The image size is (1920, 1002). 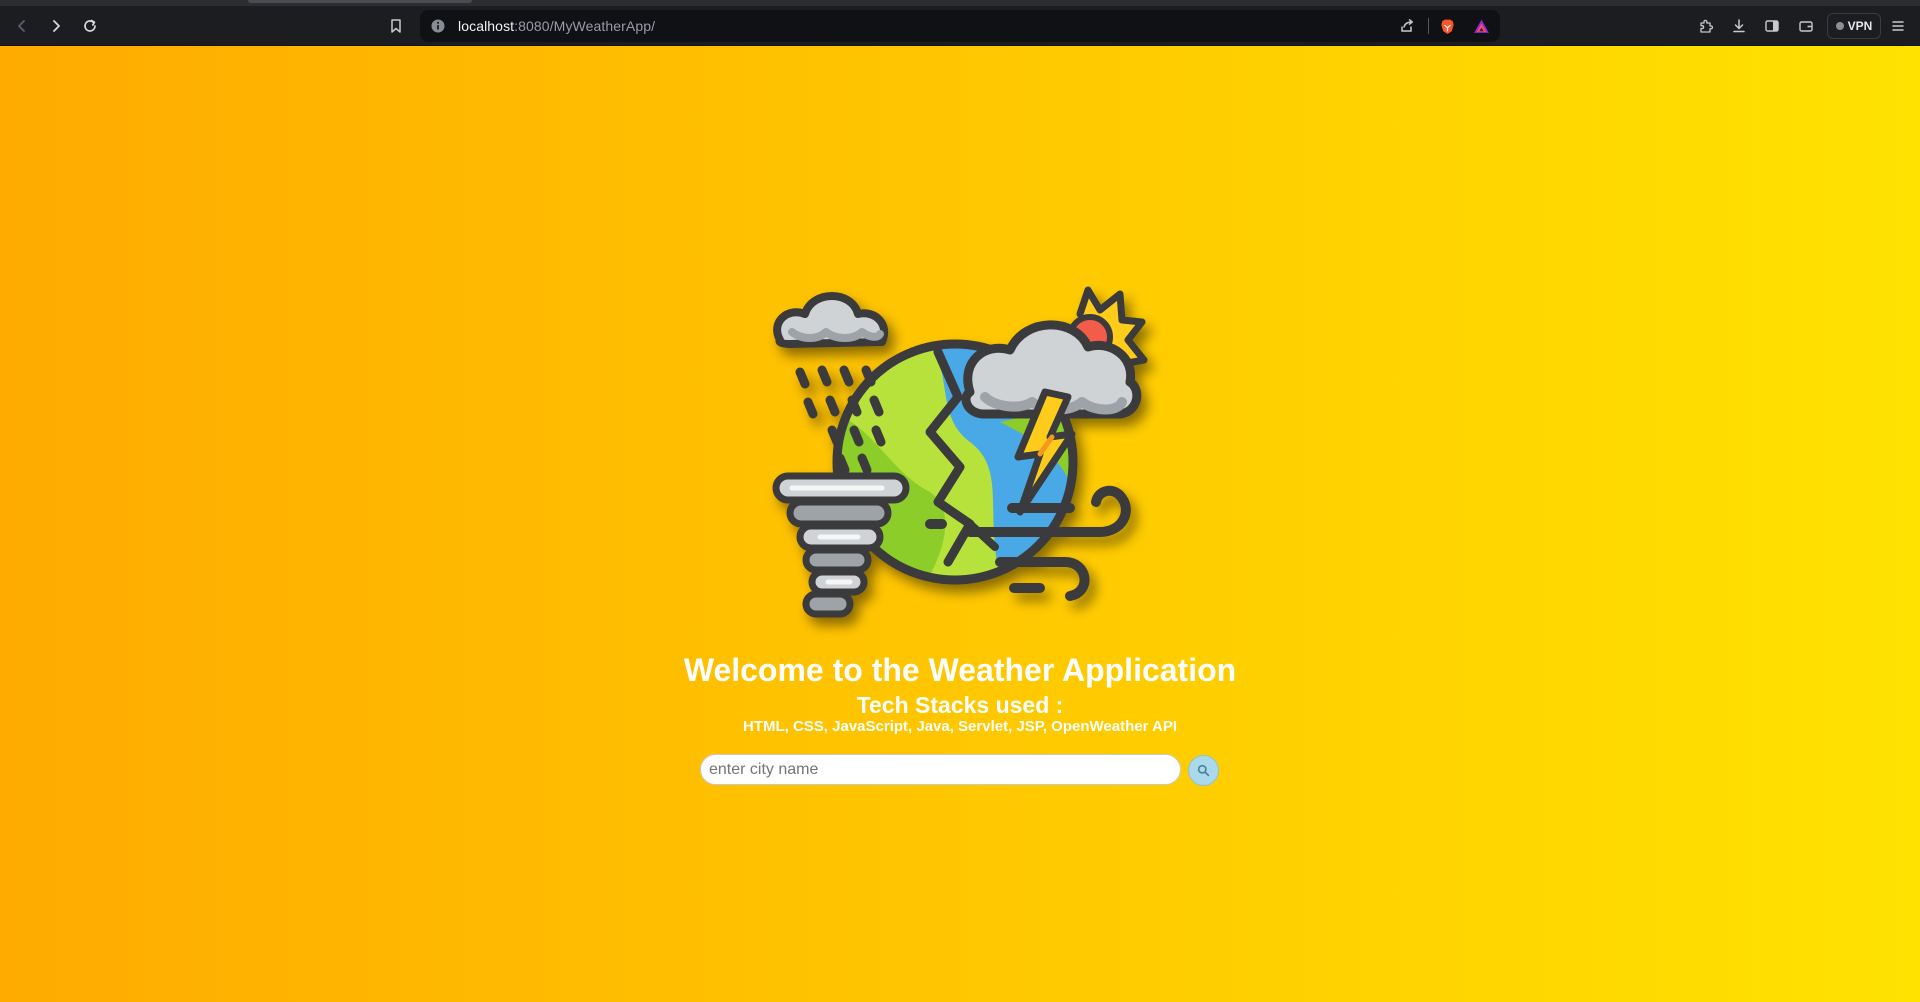 I want to click on brave-shields-button, so click(x=1447, y=26).